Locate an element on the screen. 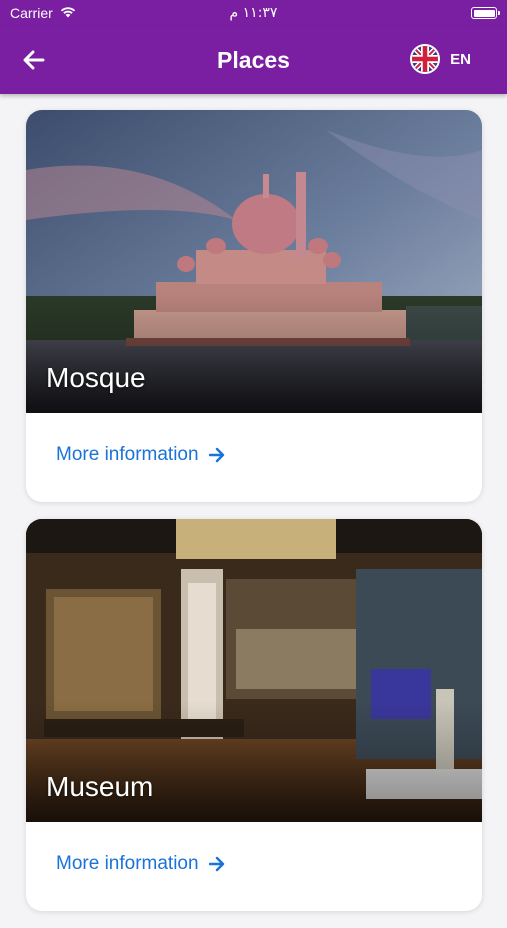 Image resolution: width=507 pixels, height=928 pixels. arrow-left-icon is located at coordinates (34, 60).